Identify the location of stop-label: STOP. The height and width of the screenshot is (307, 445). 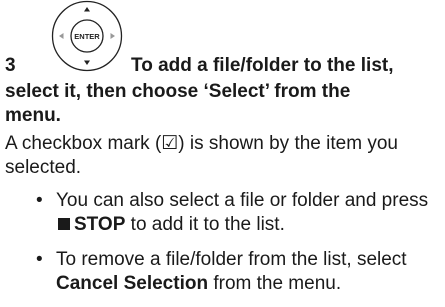
(100, 224).